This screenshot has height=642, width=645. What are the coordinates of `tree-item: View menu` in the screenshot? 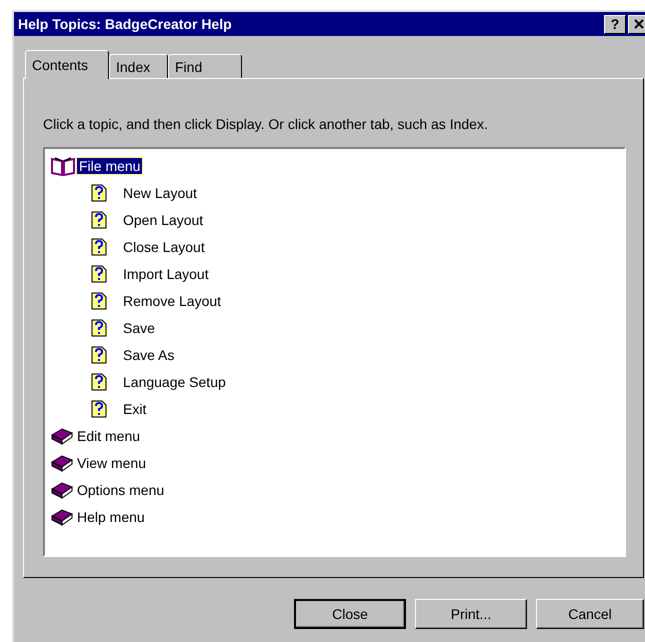 It's located at (111, 462).